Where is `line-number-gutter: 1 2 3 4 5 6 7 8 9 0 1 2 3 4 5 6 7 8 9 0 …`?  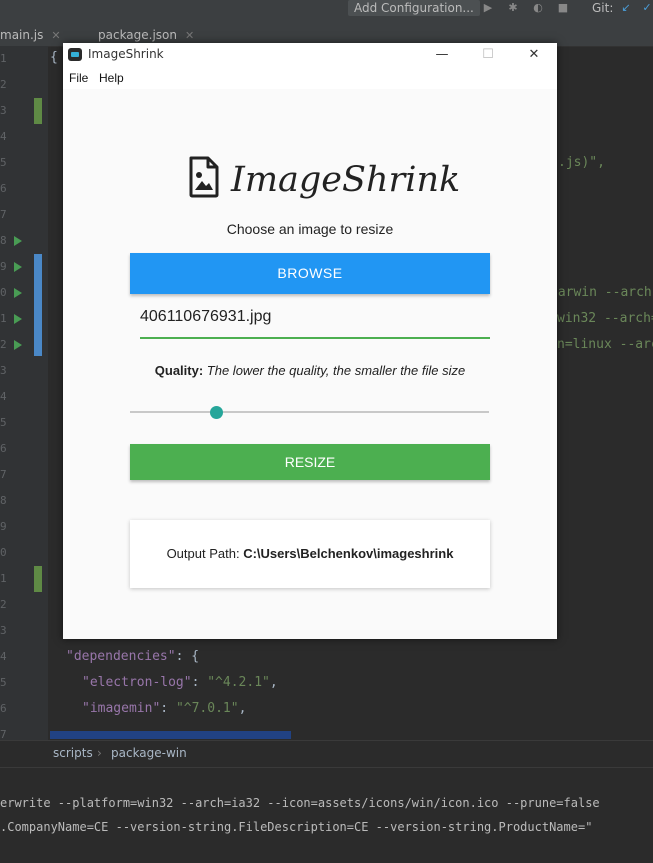
line-number-gutter: 1 2 3 4 5 6 7 8 9 0 1 2 3 4 5 6 7 8 9 0 … is located at coordinates (24, 393).